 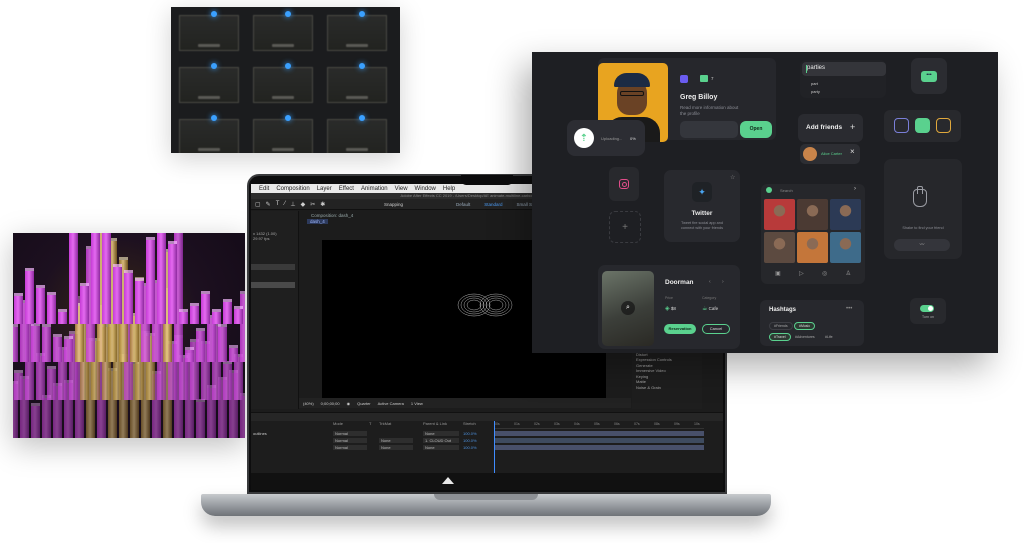 I want to click on restaurant-photo: ⌕, so click(x=628, y=308).